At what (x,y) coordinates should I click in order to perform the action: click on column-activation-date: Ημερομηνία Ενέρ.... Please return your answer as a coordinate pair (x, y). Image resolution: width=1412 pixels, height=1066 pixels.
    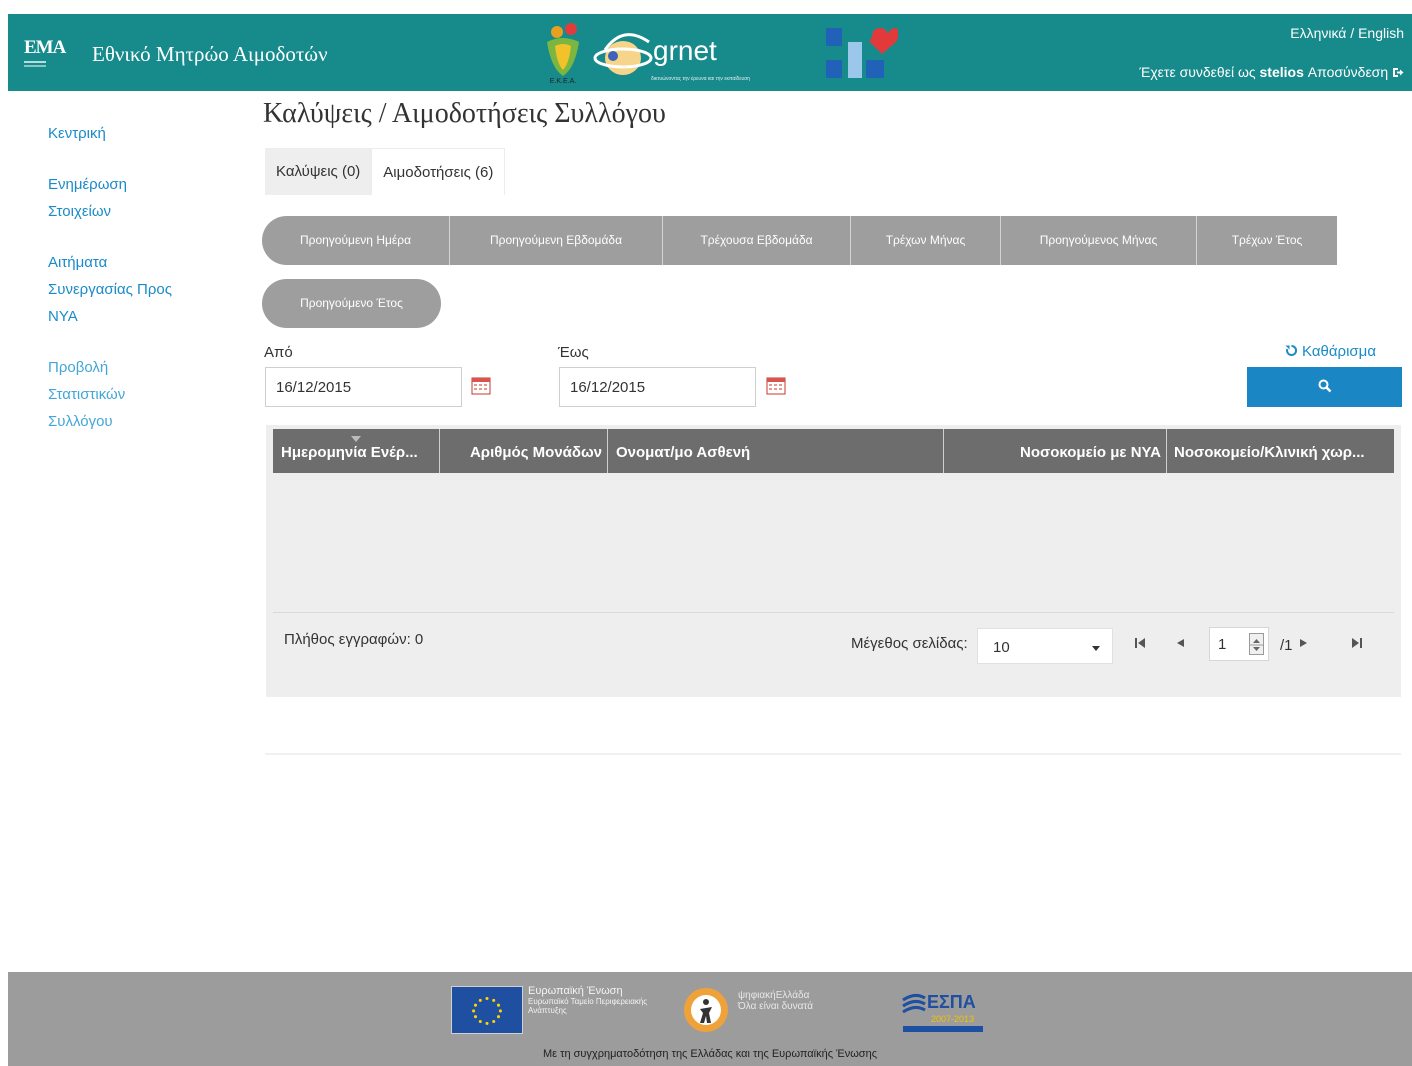
    Looking at the image, I should click on (356, 451).